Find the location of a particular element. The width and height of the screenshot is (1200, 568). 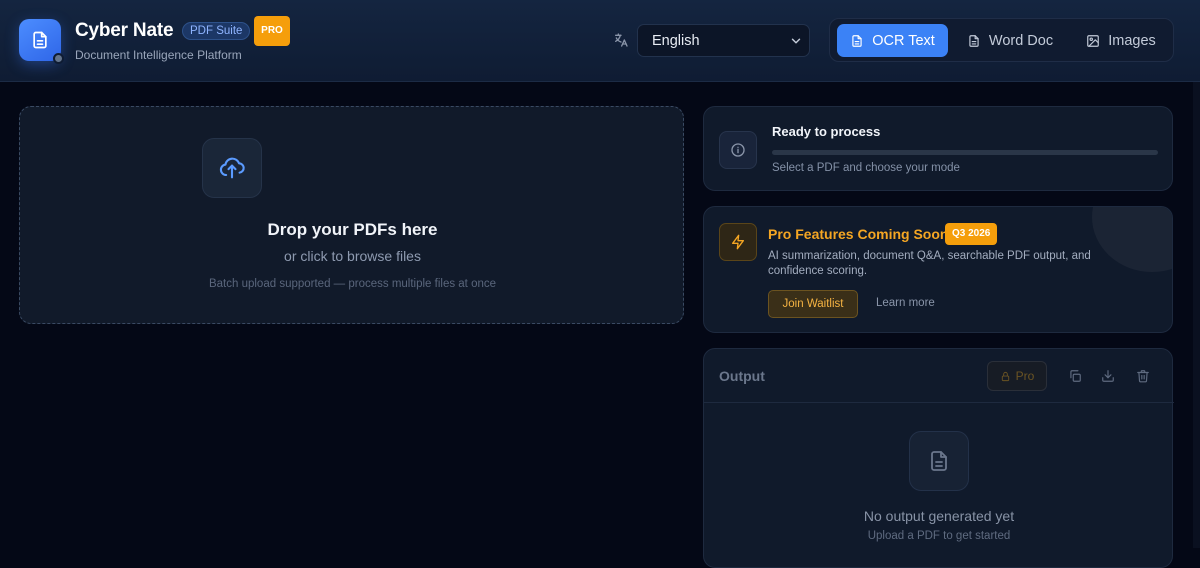

app-logo is located at coordinates (41, 41).